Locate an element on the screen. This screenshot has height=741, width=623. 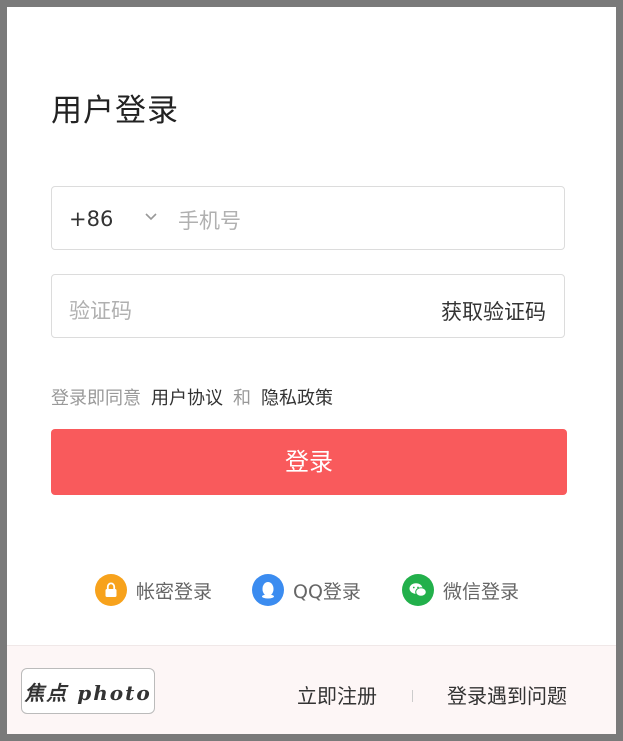
phone-input: 手机号 is located at coordinates (209, 220).